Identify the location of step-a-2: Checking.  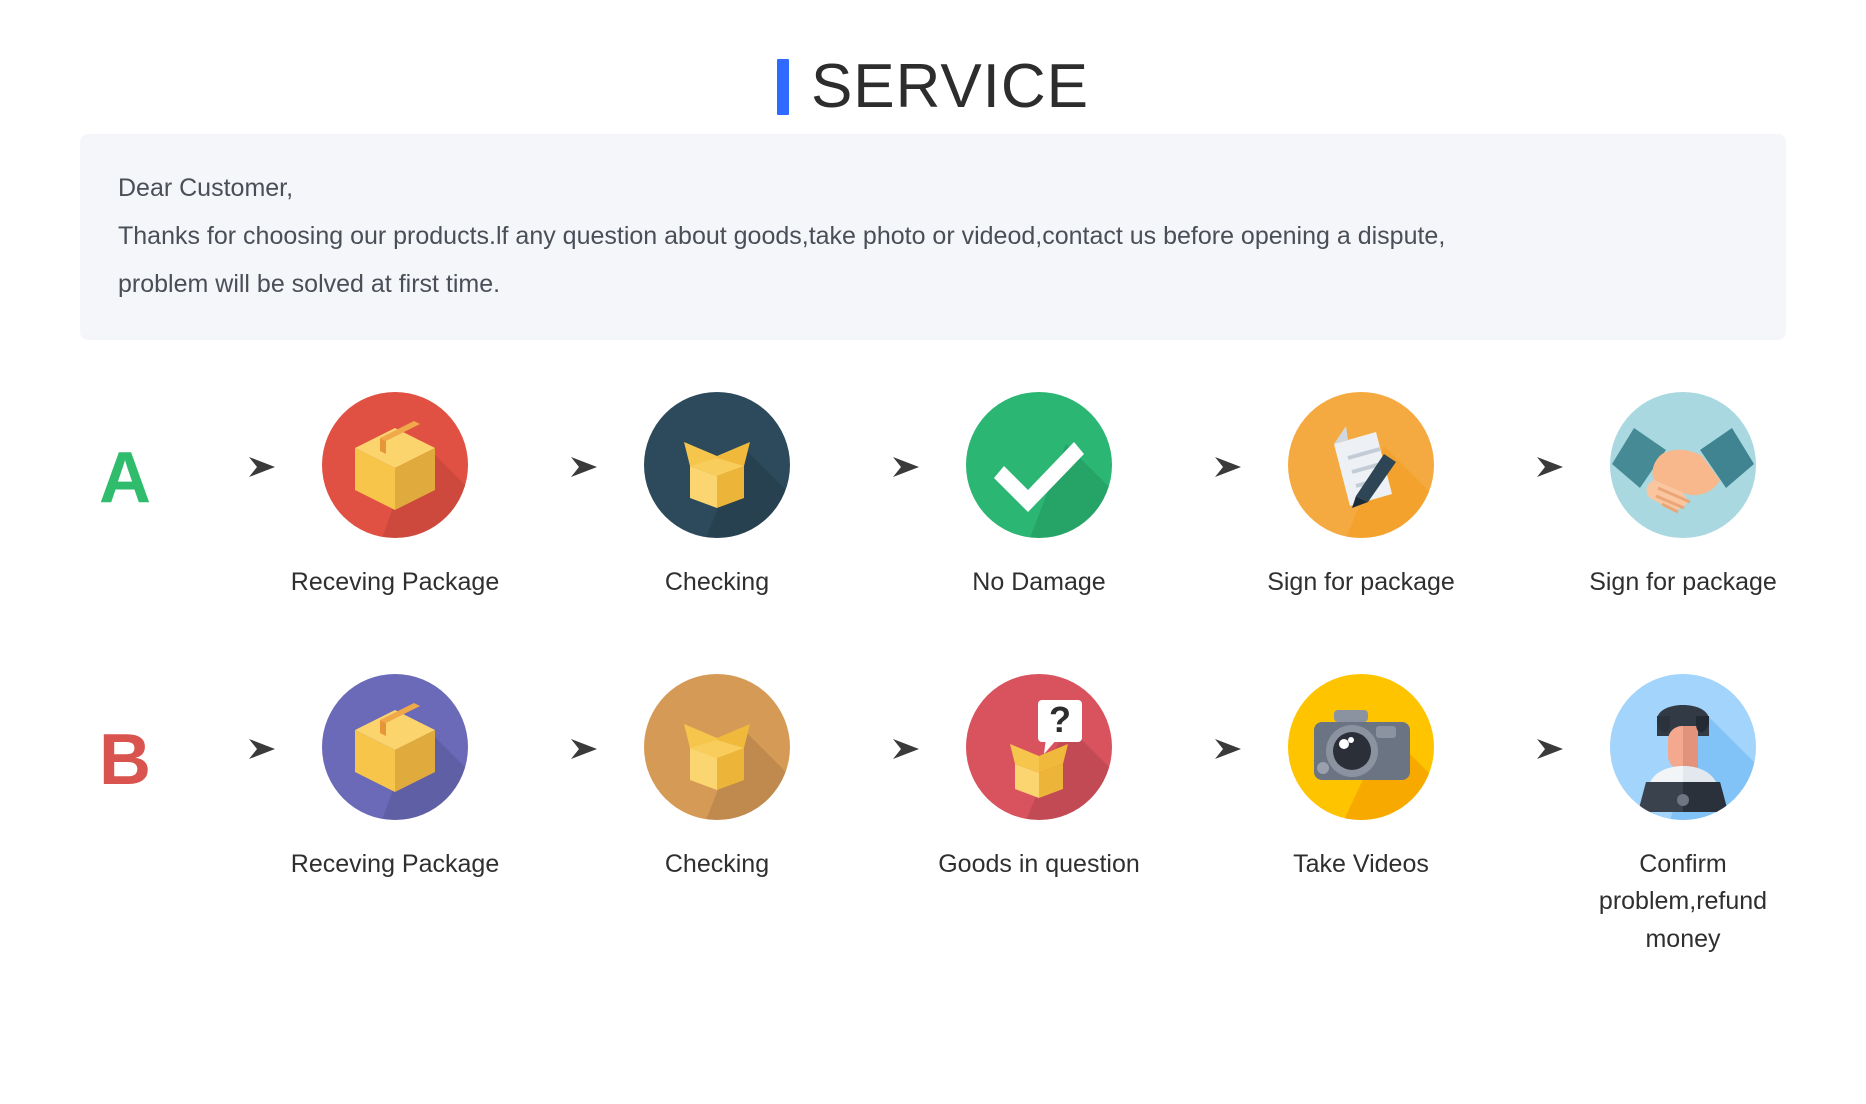
(717, 497).